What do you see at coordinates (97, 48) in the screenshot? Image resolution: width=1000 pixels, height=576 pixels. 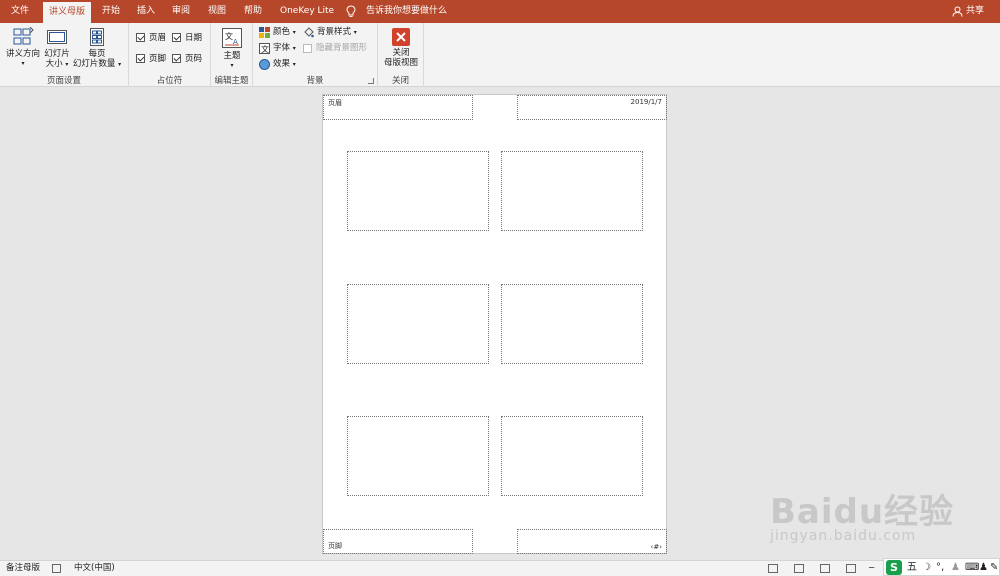 I see `slides-per-page-button: 每页 幻灯片数量 ▾` at bounding box center [97, 48].